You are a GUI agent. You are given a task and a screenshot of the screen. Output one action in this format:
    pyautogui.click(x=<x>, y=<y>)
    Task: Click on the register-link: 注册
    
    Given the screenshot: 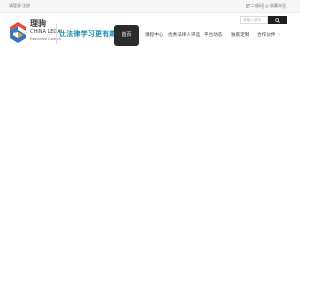 What is the action you would take?
    pyautogui.click(x=26, y=5)
    